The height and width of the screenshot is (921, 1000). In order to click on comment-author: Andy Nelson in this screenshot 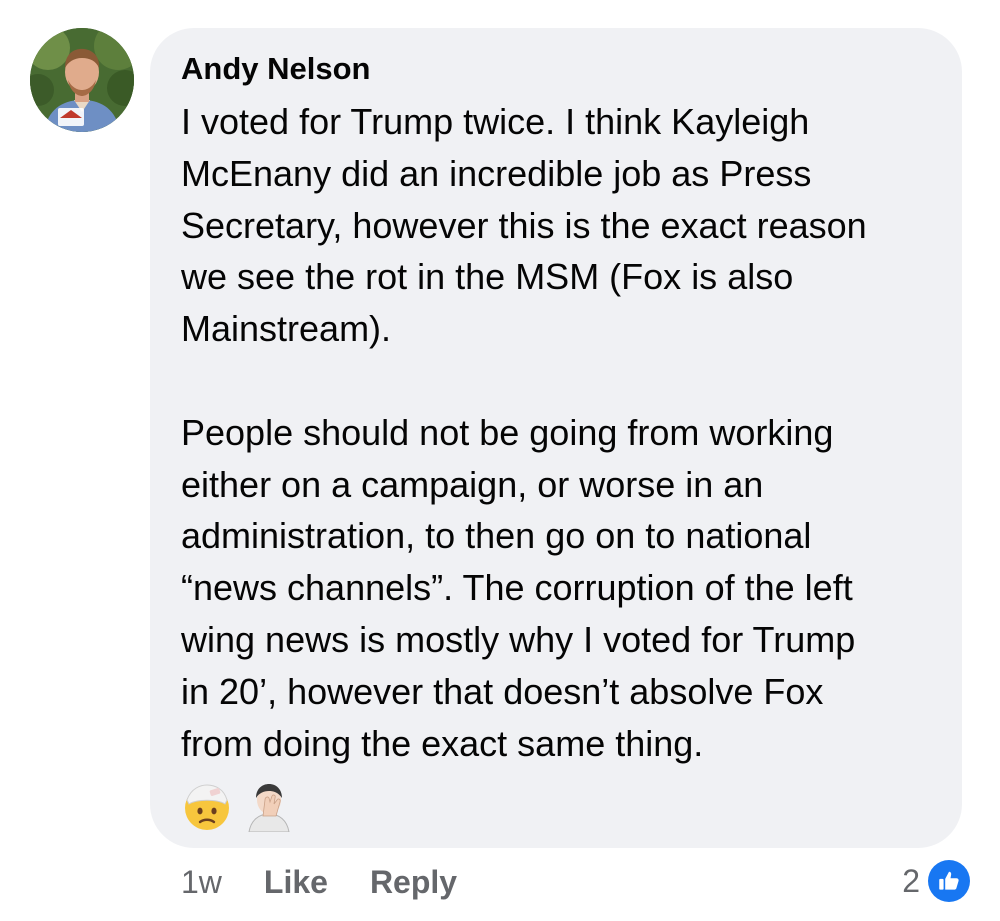, I will do `click(275, 69)`.